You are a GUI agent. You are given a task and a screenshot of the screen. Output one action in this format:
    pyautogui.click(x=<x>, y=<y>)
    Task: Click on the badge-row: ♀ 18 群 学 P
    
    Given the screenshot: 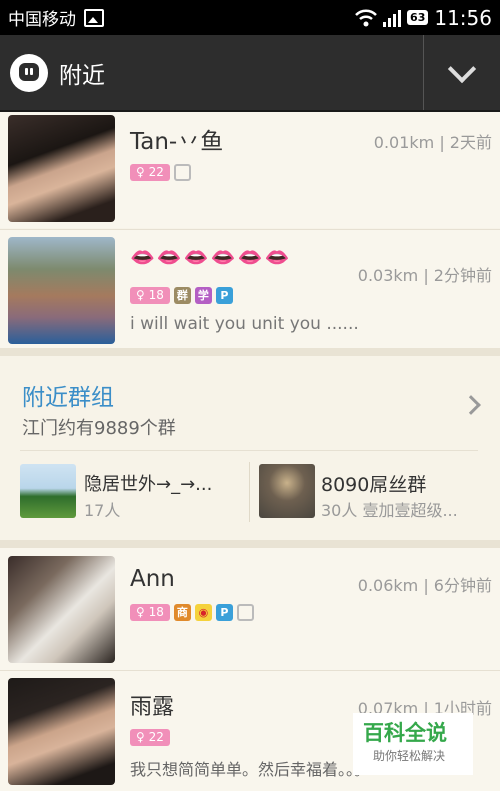 What is the action you would take?
    pyautogui.click(x=181, y=295)
    